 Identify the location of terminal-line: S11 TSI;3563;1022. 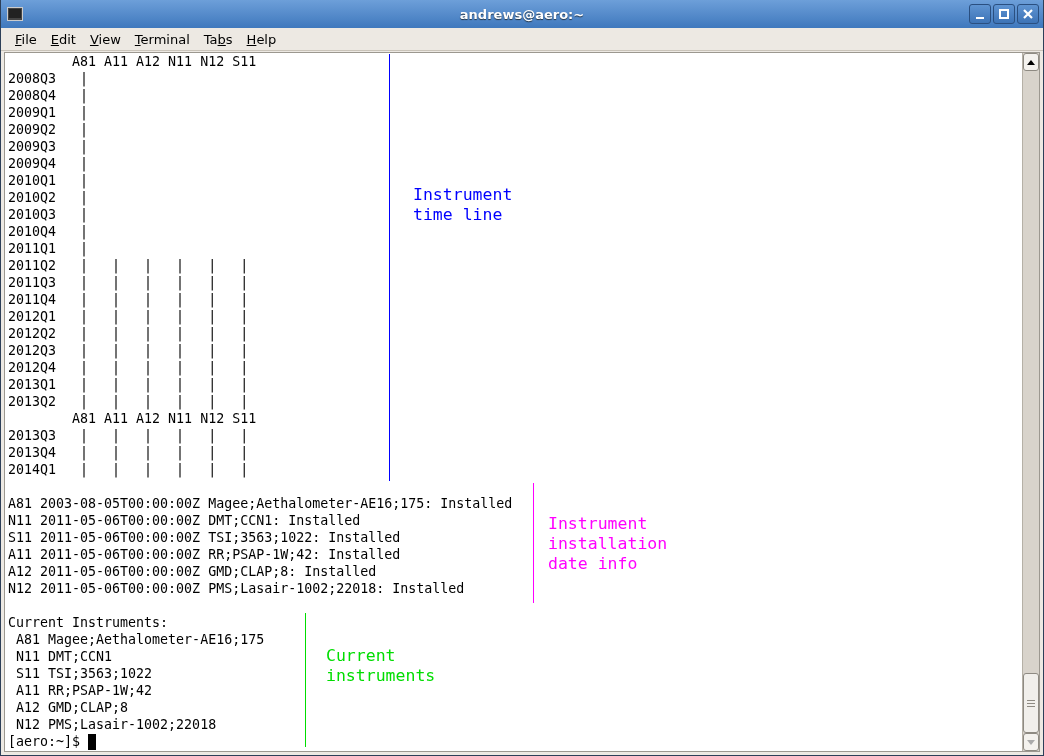
(84, 673).